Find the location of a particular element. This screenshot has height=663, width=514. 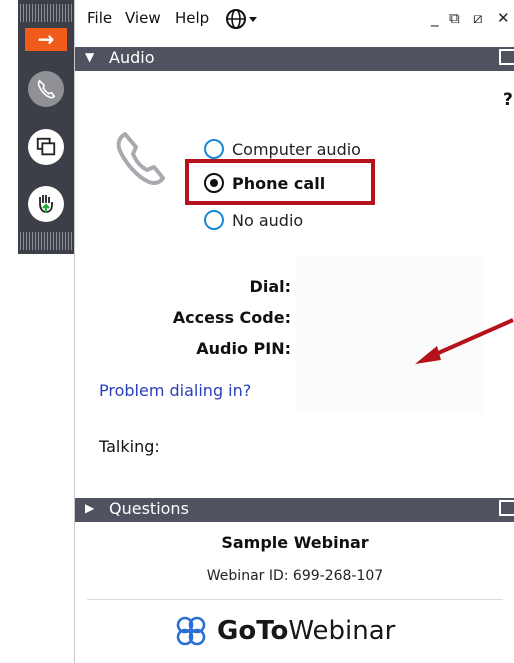

raise-hand-icon is located at coordinates (46, 204).